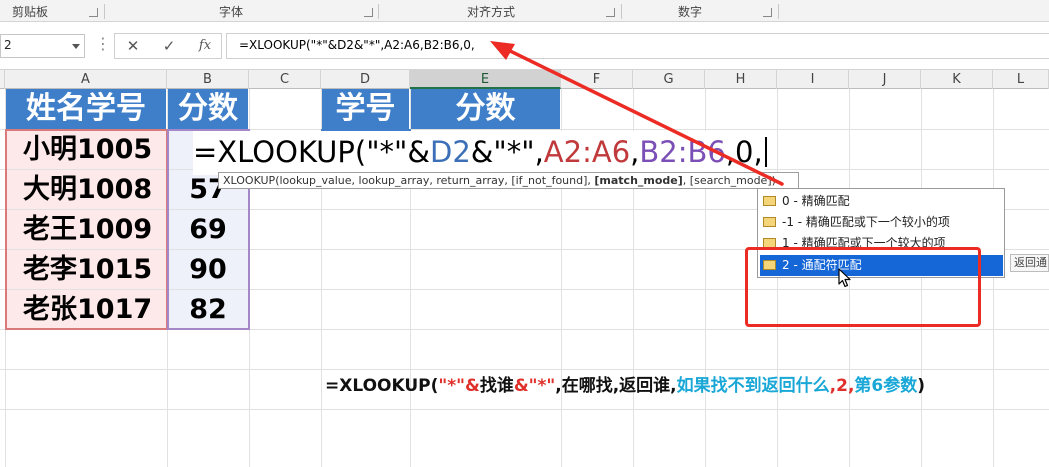 This screenshot has height=467, width=1049. Describe the element at coordinates (637, 113) in the screenshot. I see `annotation-arrow-icon` at that location.